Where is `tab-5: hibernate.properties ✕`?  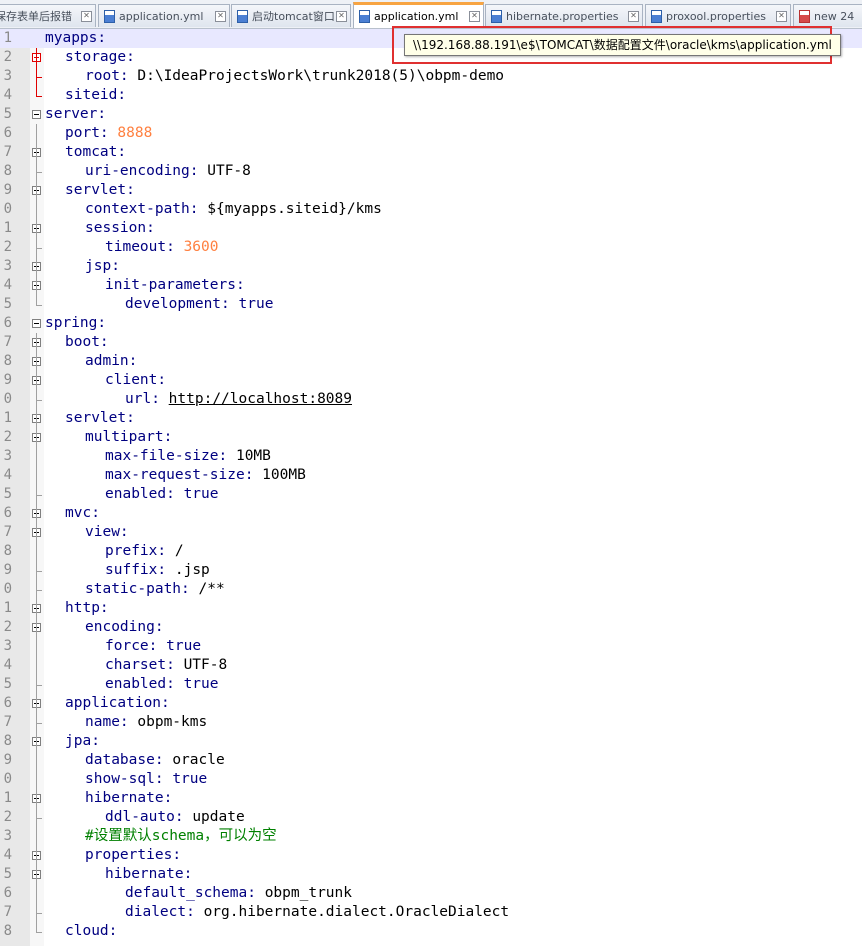
tab-5: hibernate.properties ✕ is located at coordinates (564, 15).